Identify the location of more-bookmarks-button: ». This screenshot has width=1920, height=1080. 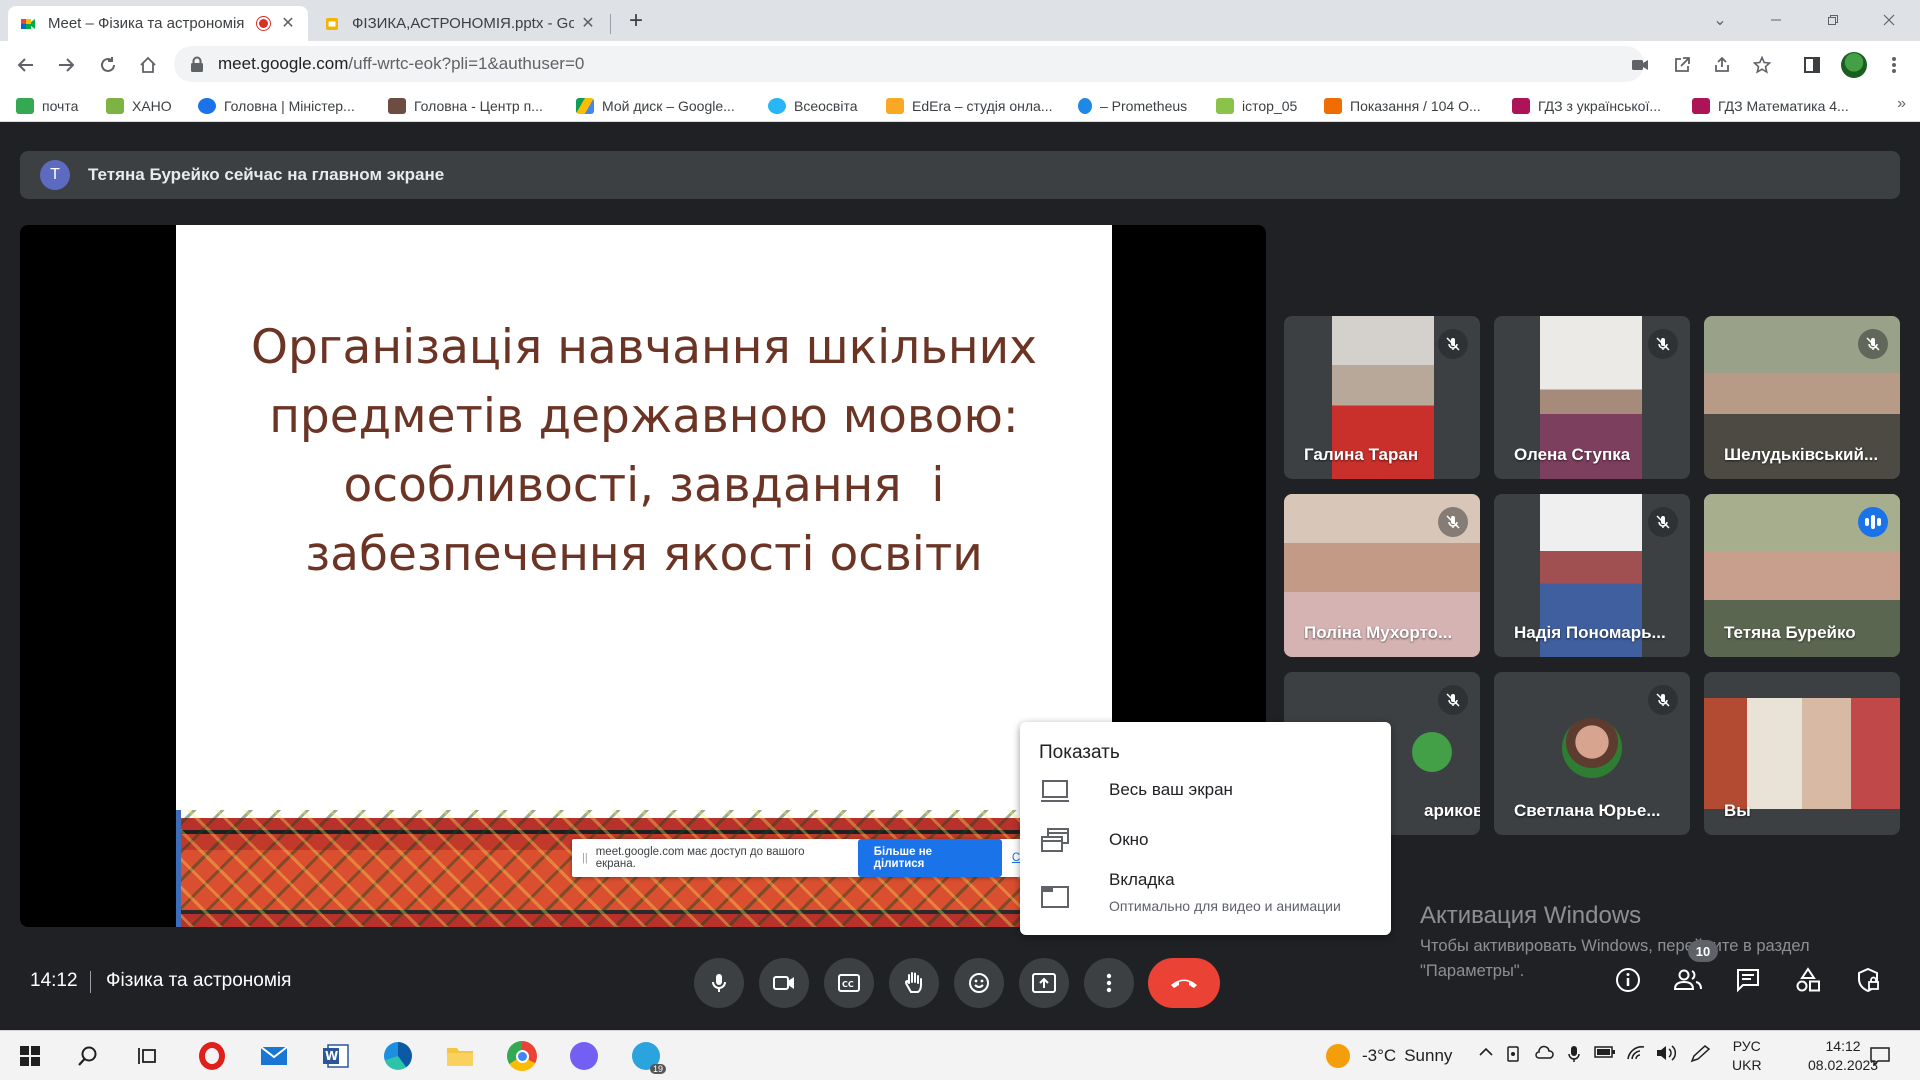
(1901, 104).